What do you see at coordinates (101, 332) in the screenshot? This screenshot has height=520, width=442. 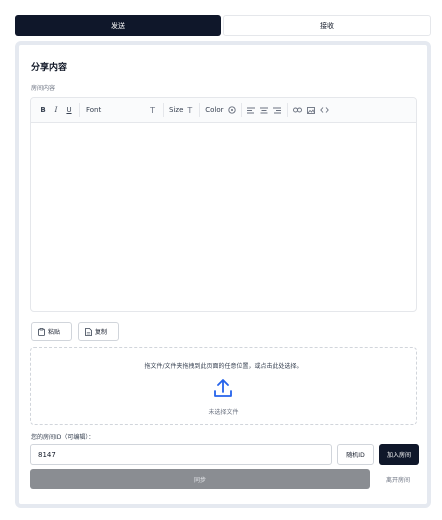 I see `copy-button-label: 复制` at bounding box center [101, 332].